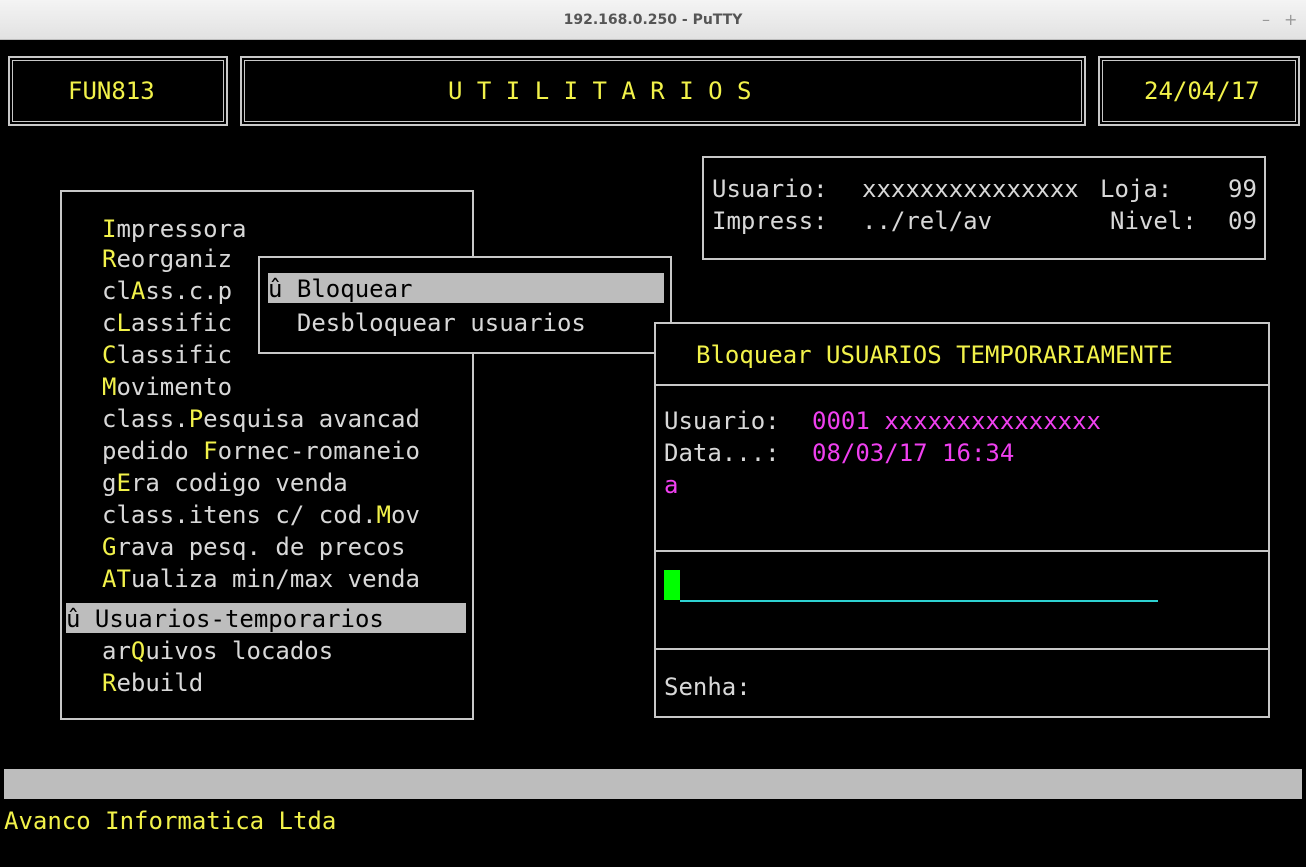 The image size is (1306, 867). Describe the element at coordinates (109, 355) in the screenshot. I see `menu-item-hotkey: C` at that location.